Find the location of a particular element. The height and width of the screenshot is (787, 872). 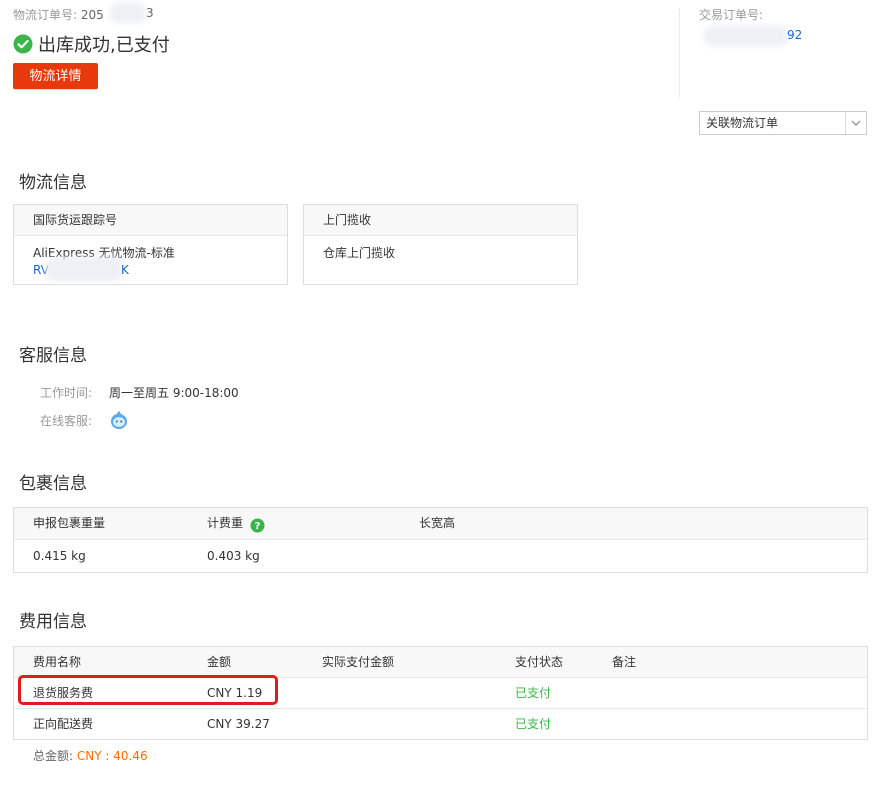

logistics-details-button: 物流详情 is located at coordinates (55, 76).